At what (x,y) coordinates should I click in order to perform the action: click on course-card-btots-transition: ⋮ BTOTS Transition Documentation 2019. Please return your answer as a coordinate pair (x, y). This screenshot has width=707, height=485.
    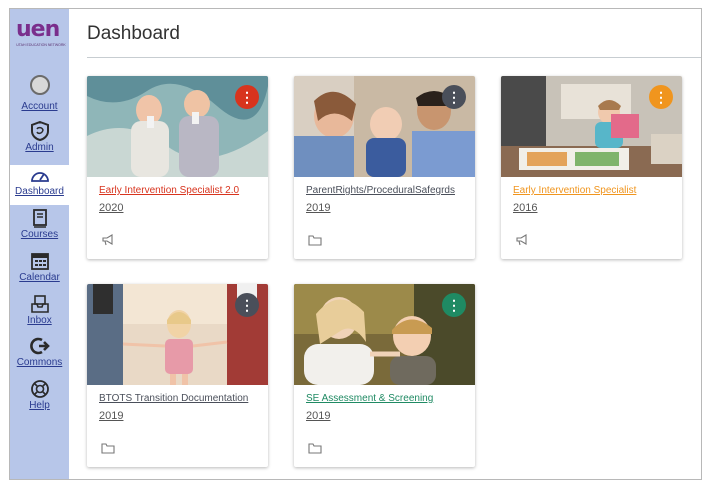
    Looking at the image, I should click on (177, 375).